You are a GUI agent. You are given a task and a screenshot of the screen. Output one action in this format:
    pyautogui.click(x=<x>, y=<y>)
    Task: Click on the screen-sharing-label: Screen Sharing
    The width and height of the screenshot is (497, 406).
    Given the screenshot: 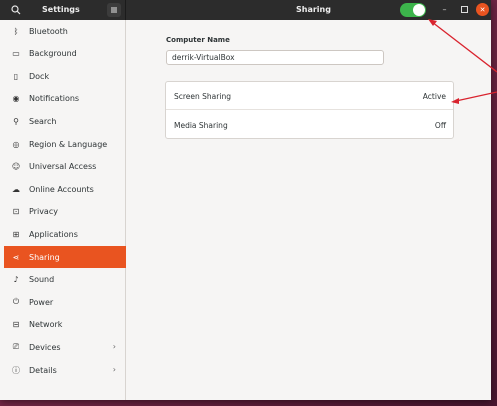 What is the action you would take?
    pyautogui.click(x=202, y=96)
    